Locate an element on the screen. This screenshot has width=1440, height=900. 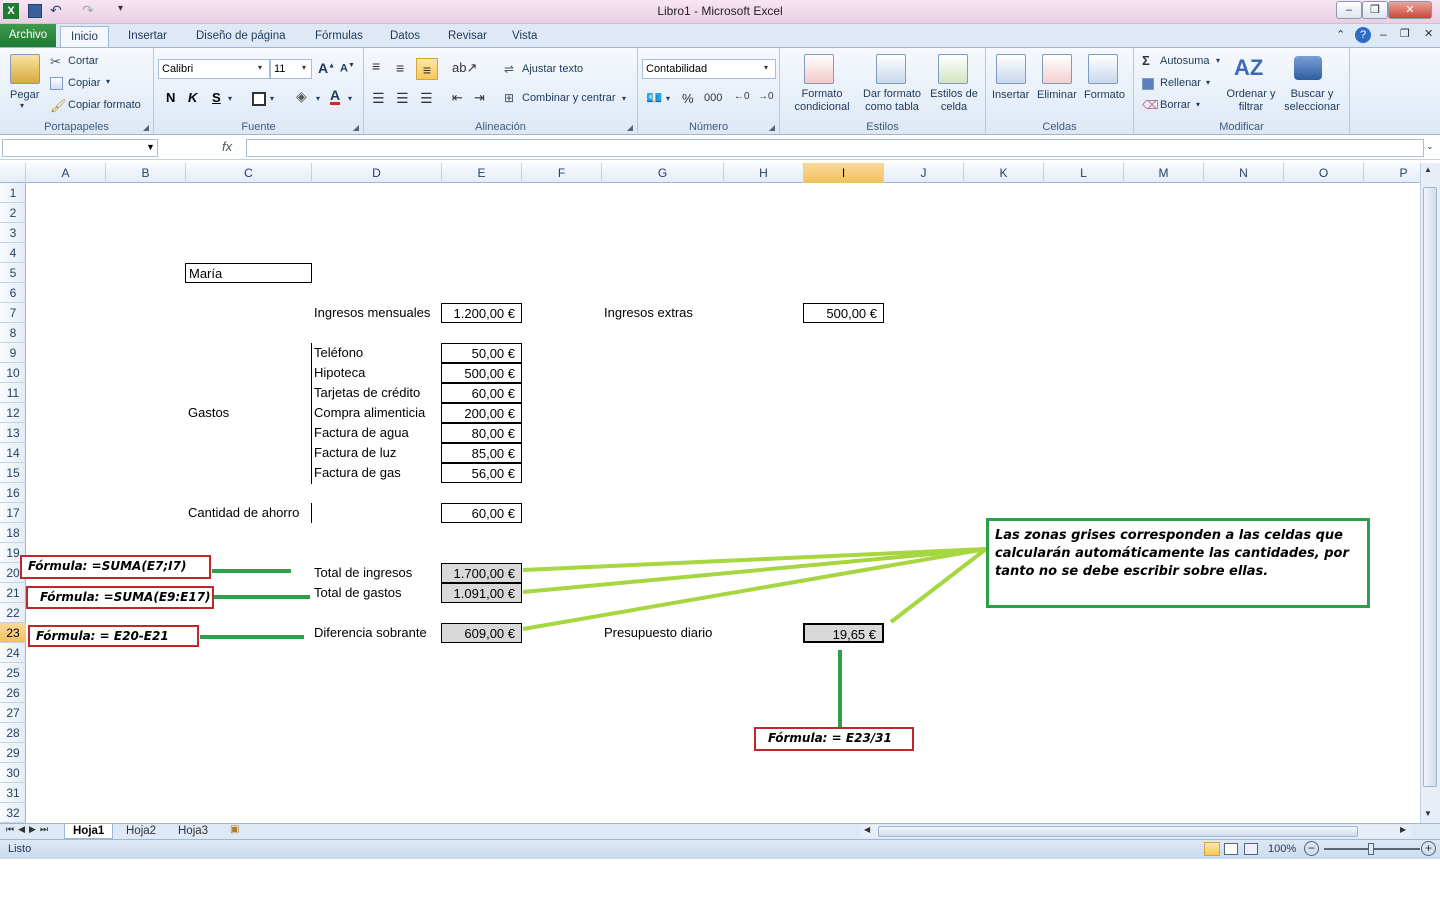
zoom-out-icon: − is located at coordinates (1311, 848).